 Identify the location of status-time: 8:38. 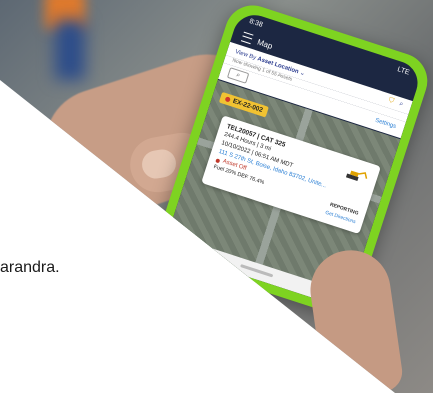
(256, 23).